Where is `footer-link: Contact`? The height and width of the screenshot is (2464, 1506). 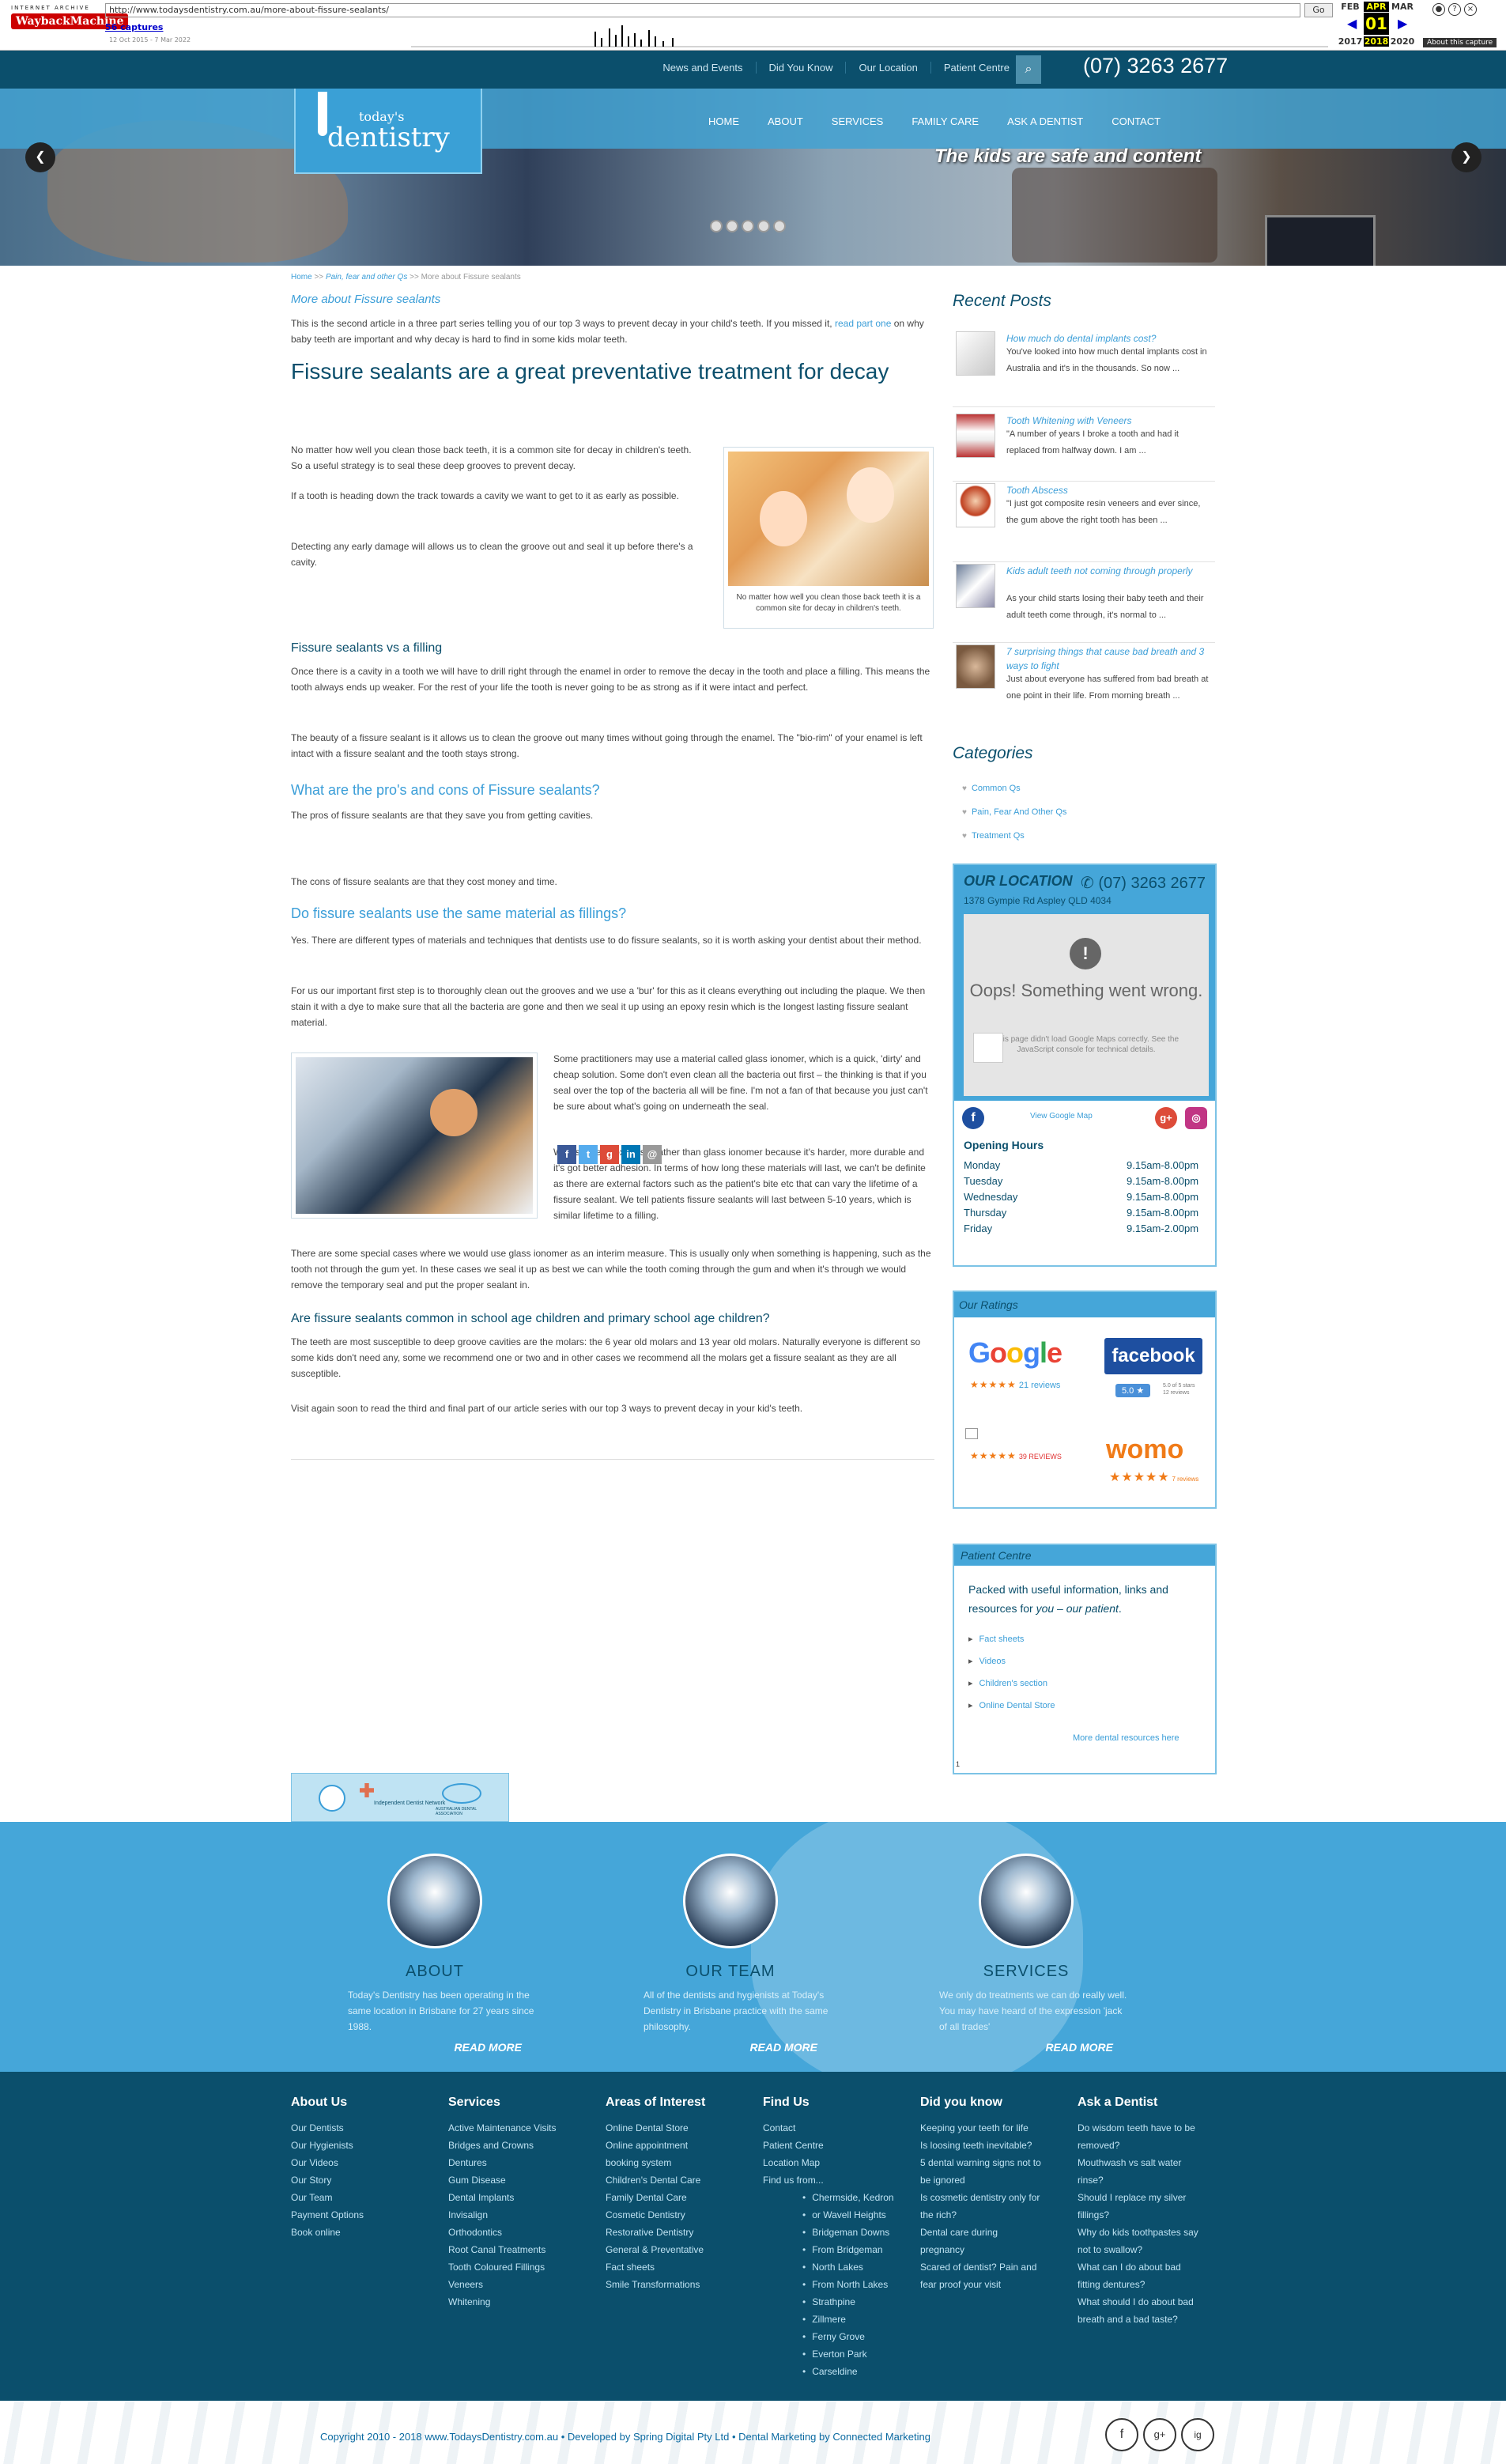 footer-link: Contact is located at coordinates (838, 2128).